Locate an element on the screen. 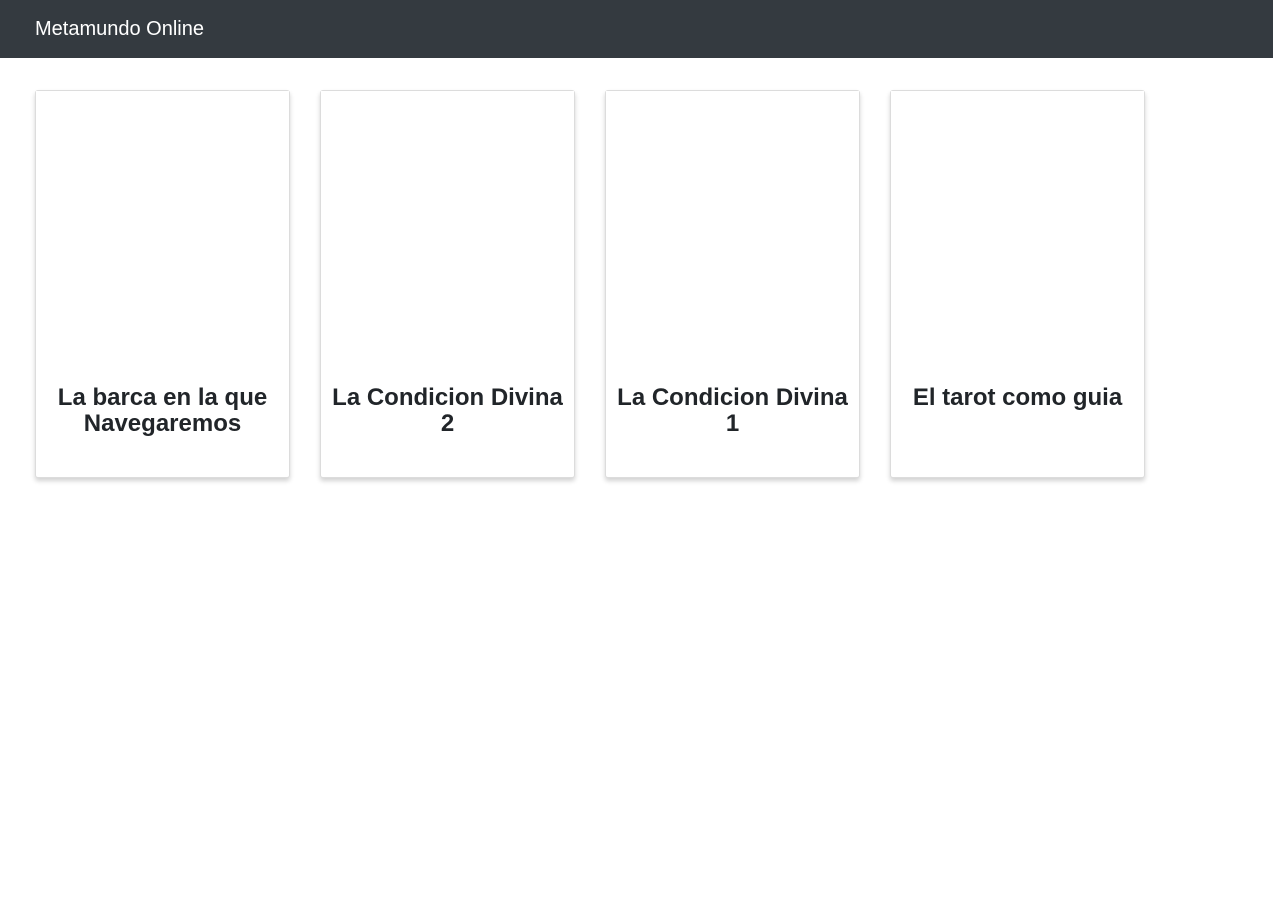 The height and width of the screenshot is (903, 1273). top-navbar: Metamundo Online is located at coordinates (636, 29).